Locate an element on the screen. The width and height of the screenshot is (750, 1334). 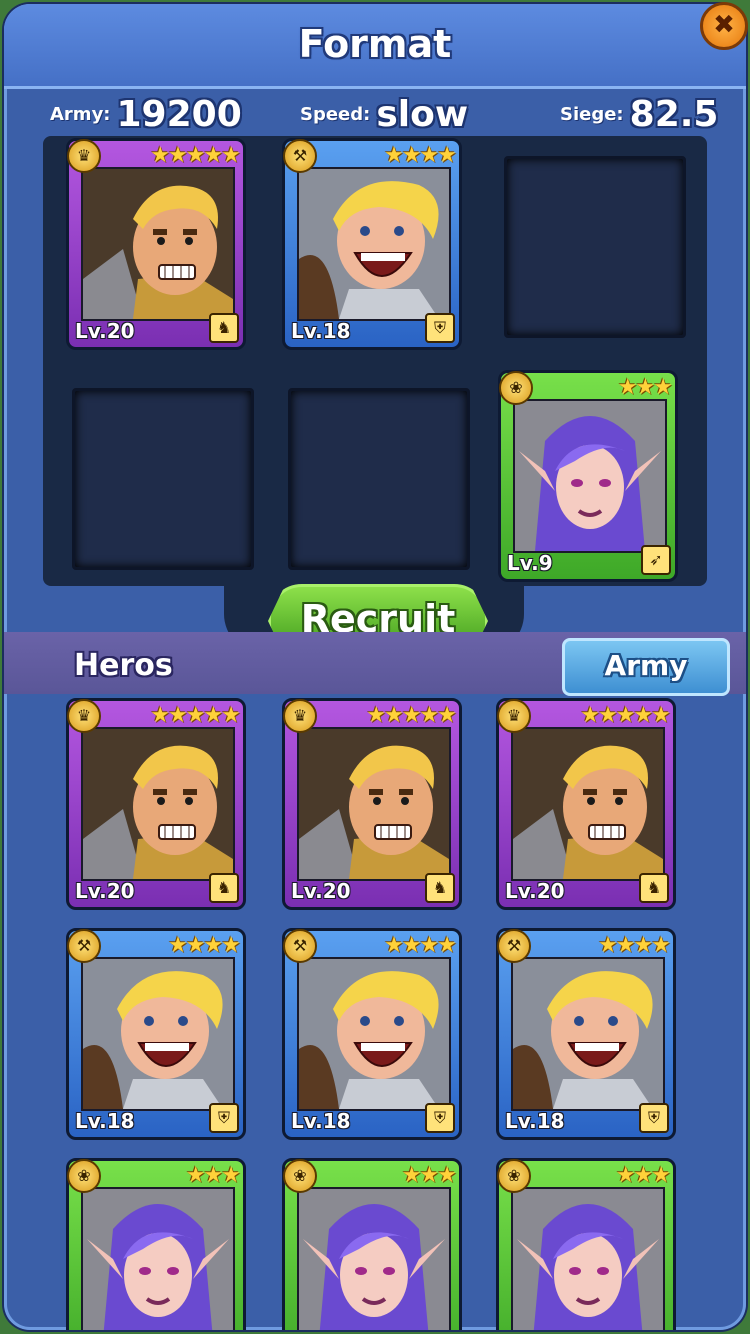
close-button: ✖ is located at coordinates (724, 26).